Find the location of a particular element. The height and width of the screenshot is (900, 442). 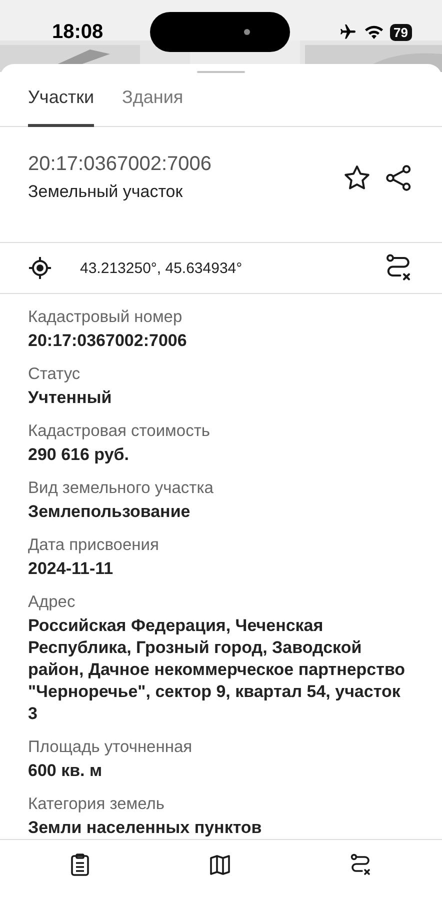

drag-handle is located at coordinates (221, 72).